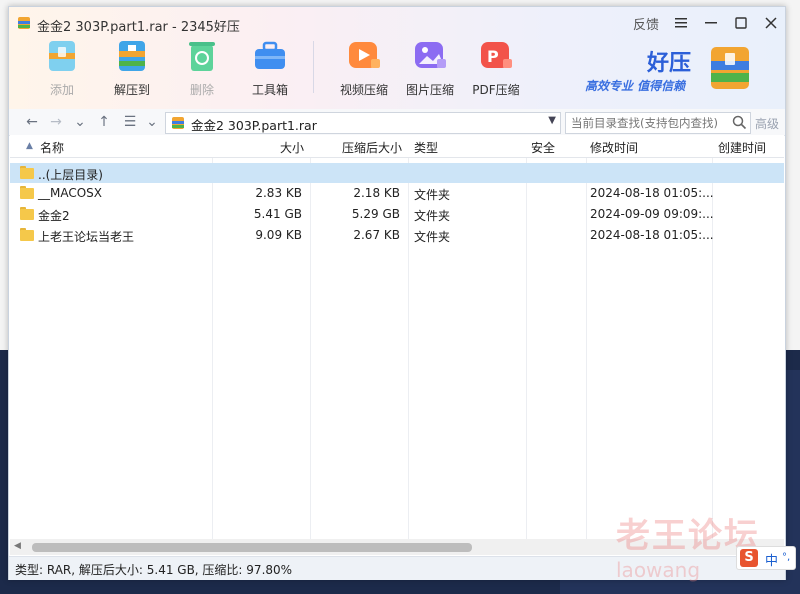 Image resolution: width=800 pixels, height=594 pixels. Describe the element at coordinates (741, 23) in the screenshot. I see `maximize-icon` at that location.